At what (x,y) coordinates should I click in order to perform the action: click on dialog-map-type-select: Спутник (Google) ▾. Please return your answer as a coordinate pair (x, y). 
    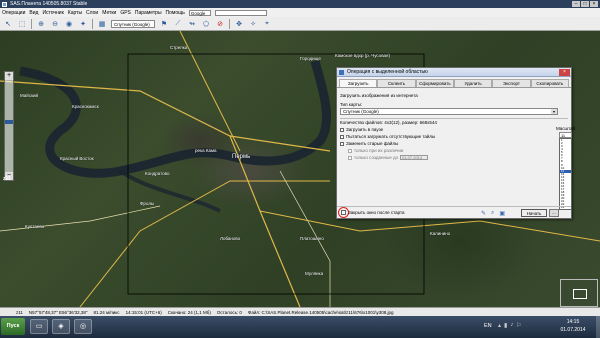
    Looking at the image, I should click on (449, 111).